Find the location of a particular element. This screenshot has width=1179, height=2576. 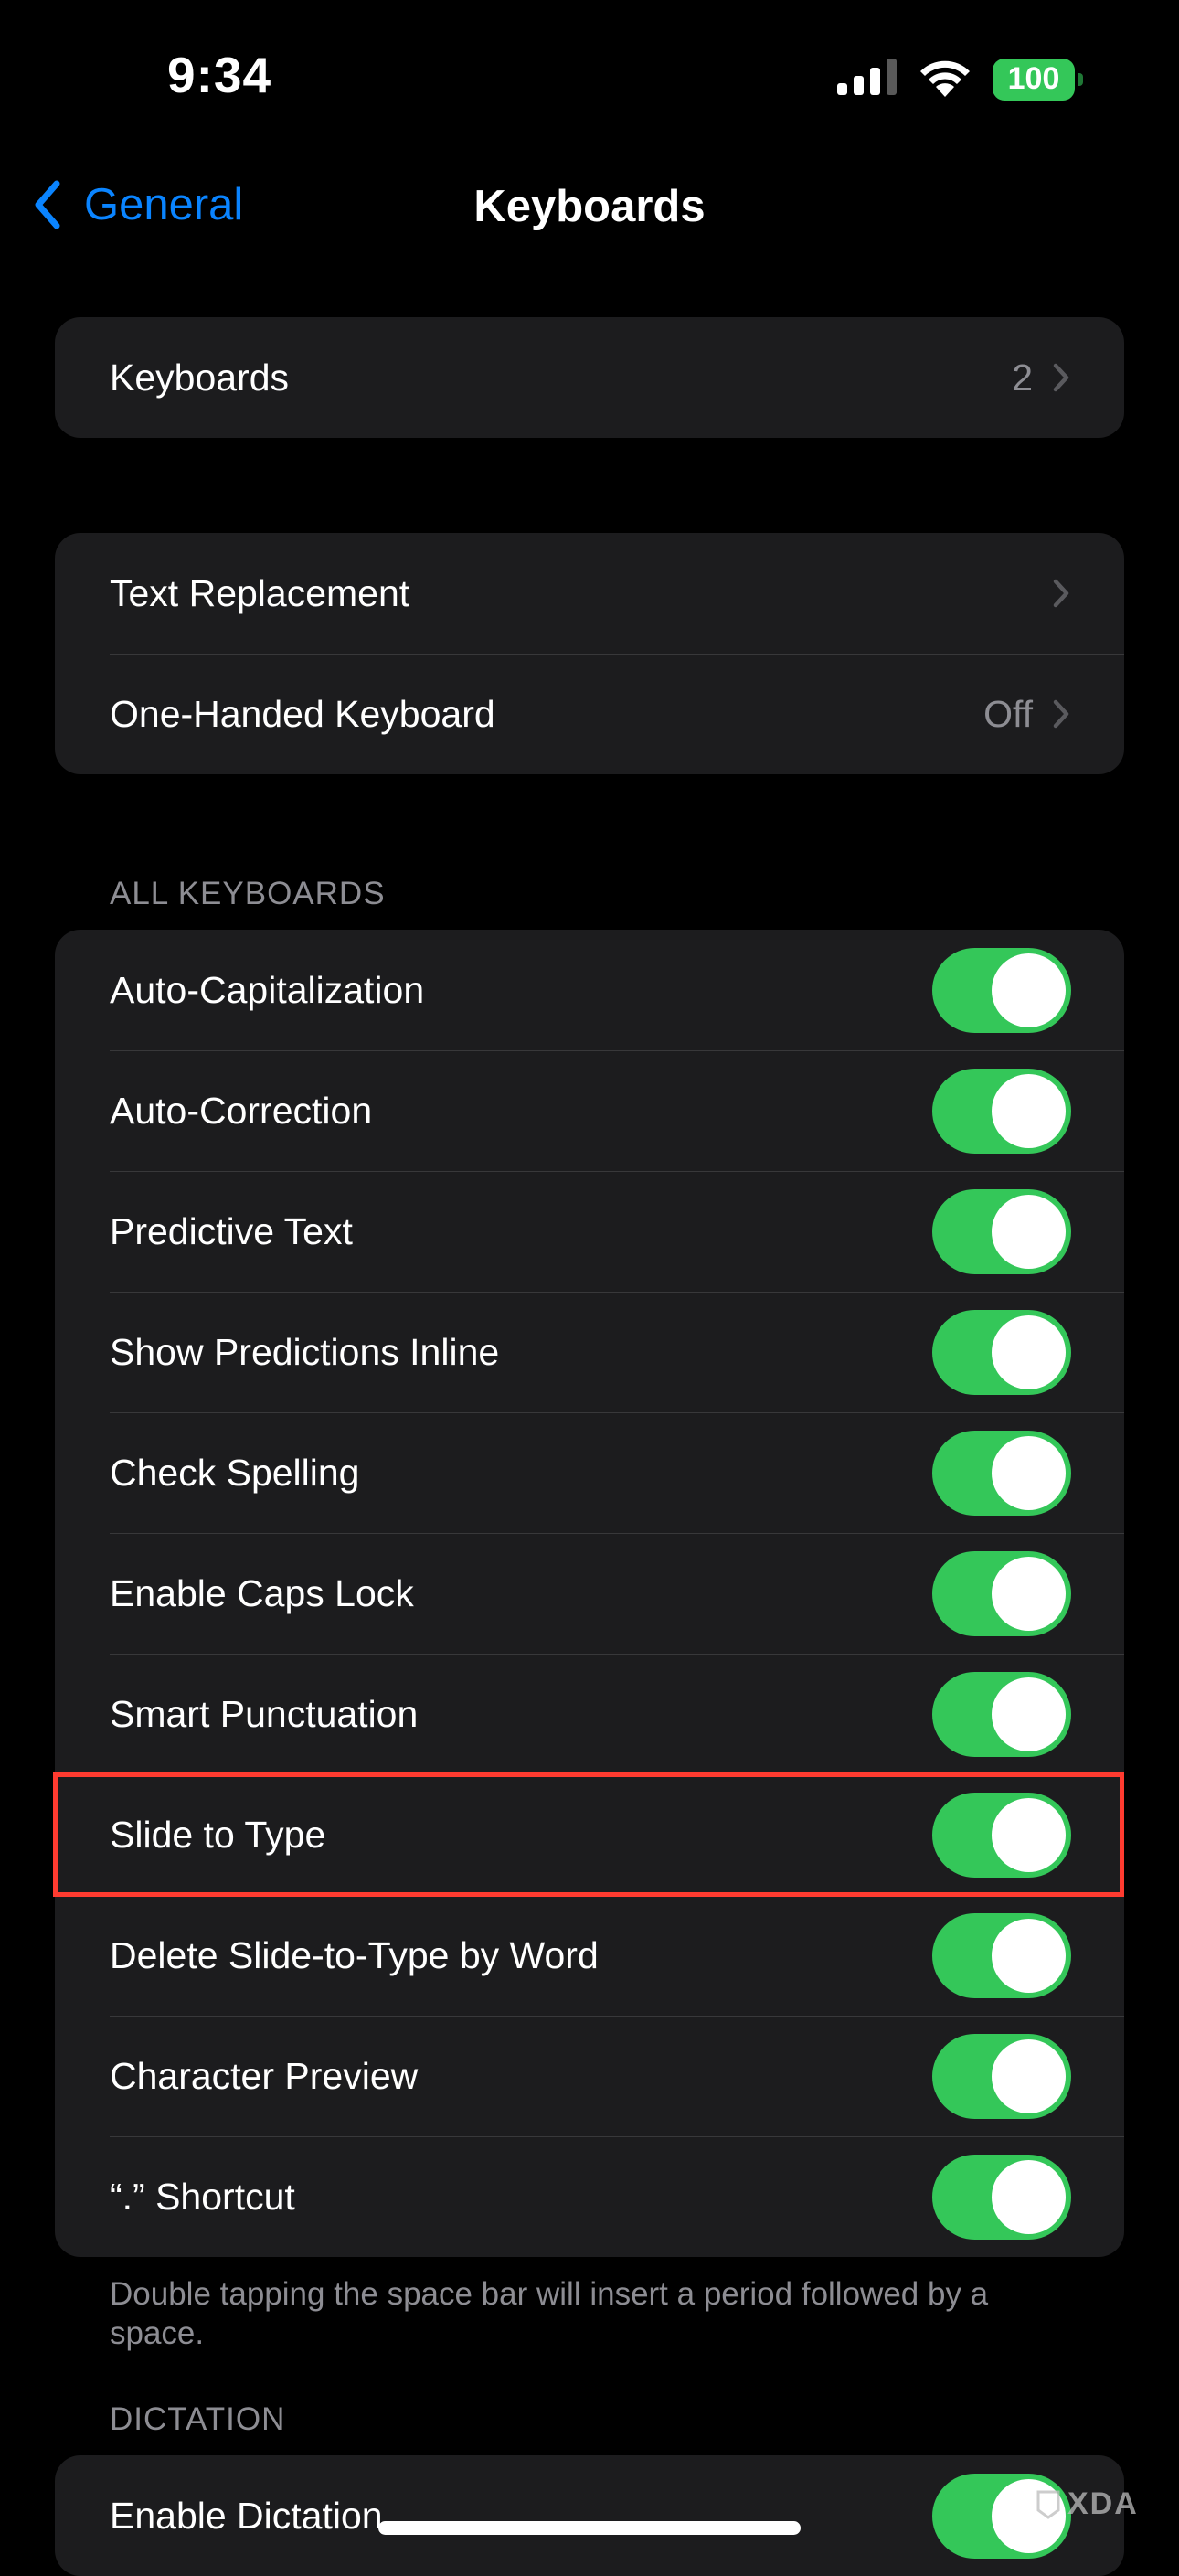

cellular-signal-icon is located at coordinates (867, 79).